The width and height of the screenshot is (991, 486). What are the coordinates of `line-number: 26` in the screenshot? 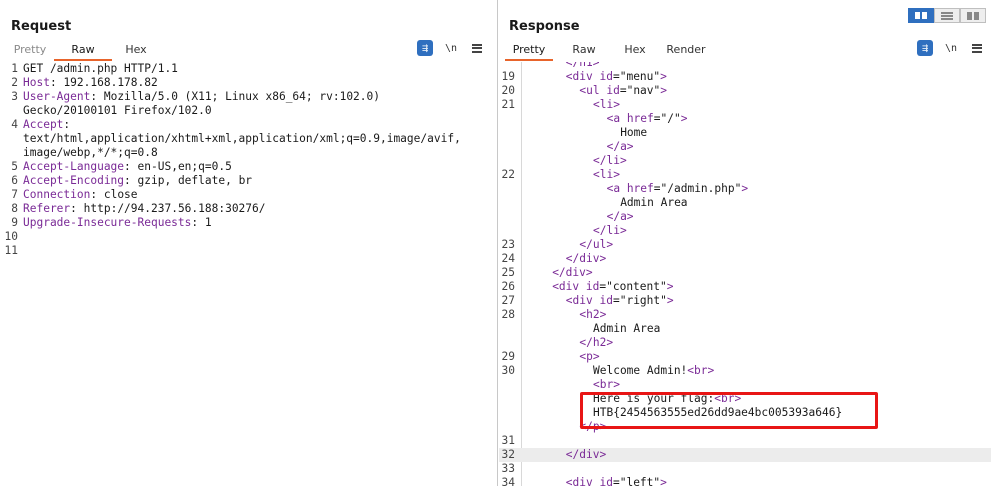 It's located at (508, 286).